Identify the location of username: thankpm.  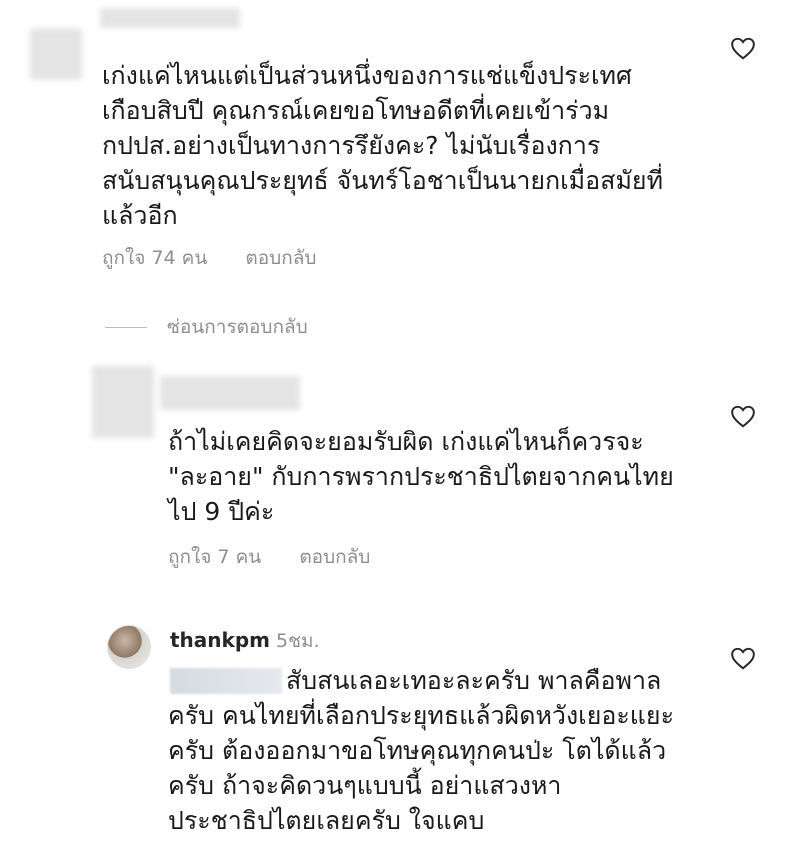
(220, 640).